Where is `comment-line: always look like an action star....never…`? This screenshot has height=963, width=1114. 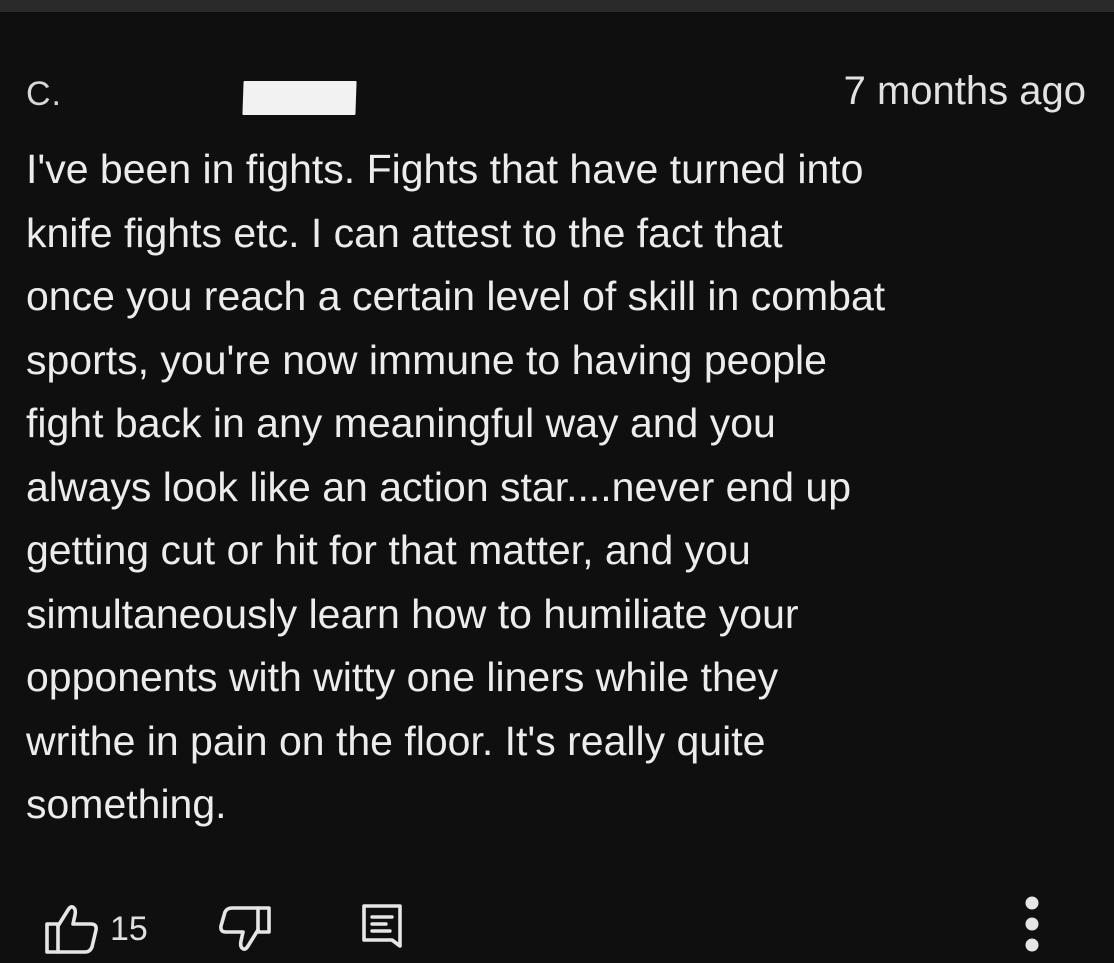 comment-line: always look like an action star....never… is located at coordinates (439, 486).